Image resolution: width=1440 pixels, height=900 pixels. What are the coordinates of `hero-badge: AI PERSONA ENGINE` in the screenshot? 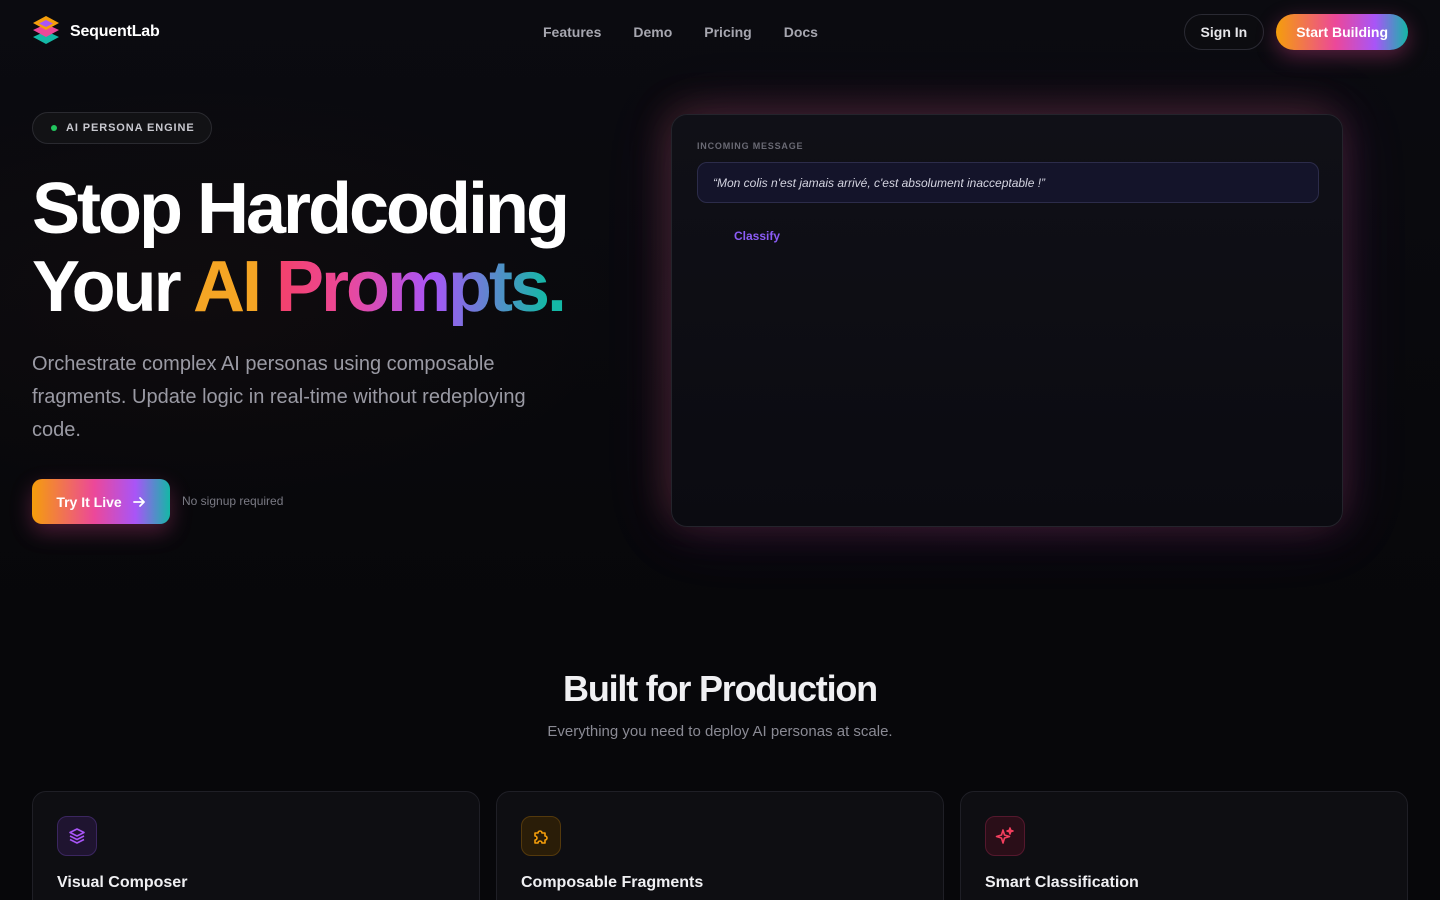 It's located at (122, 128).